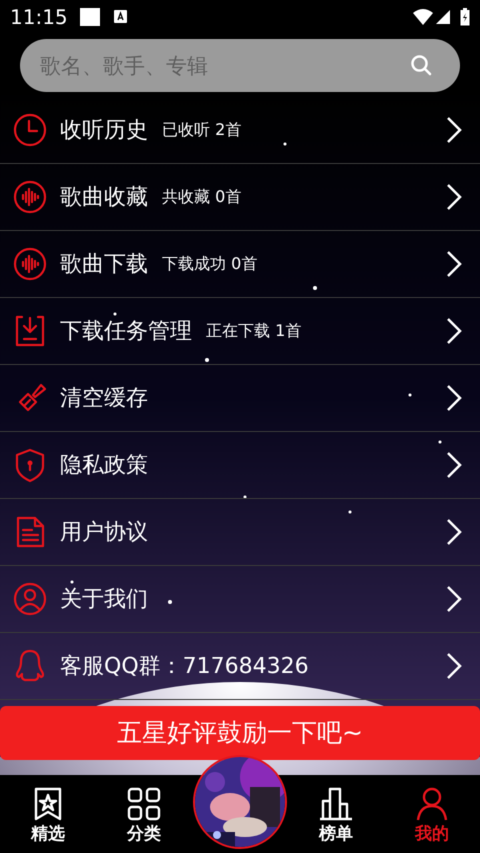 This screenshot has width=480, height=853. I want to click on menu-item: 收听历史 已收听 2首, so click(240, 130).